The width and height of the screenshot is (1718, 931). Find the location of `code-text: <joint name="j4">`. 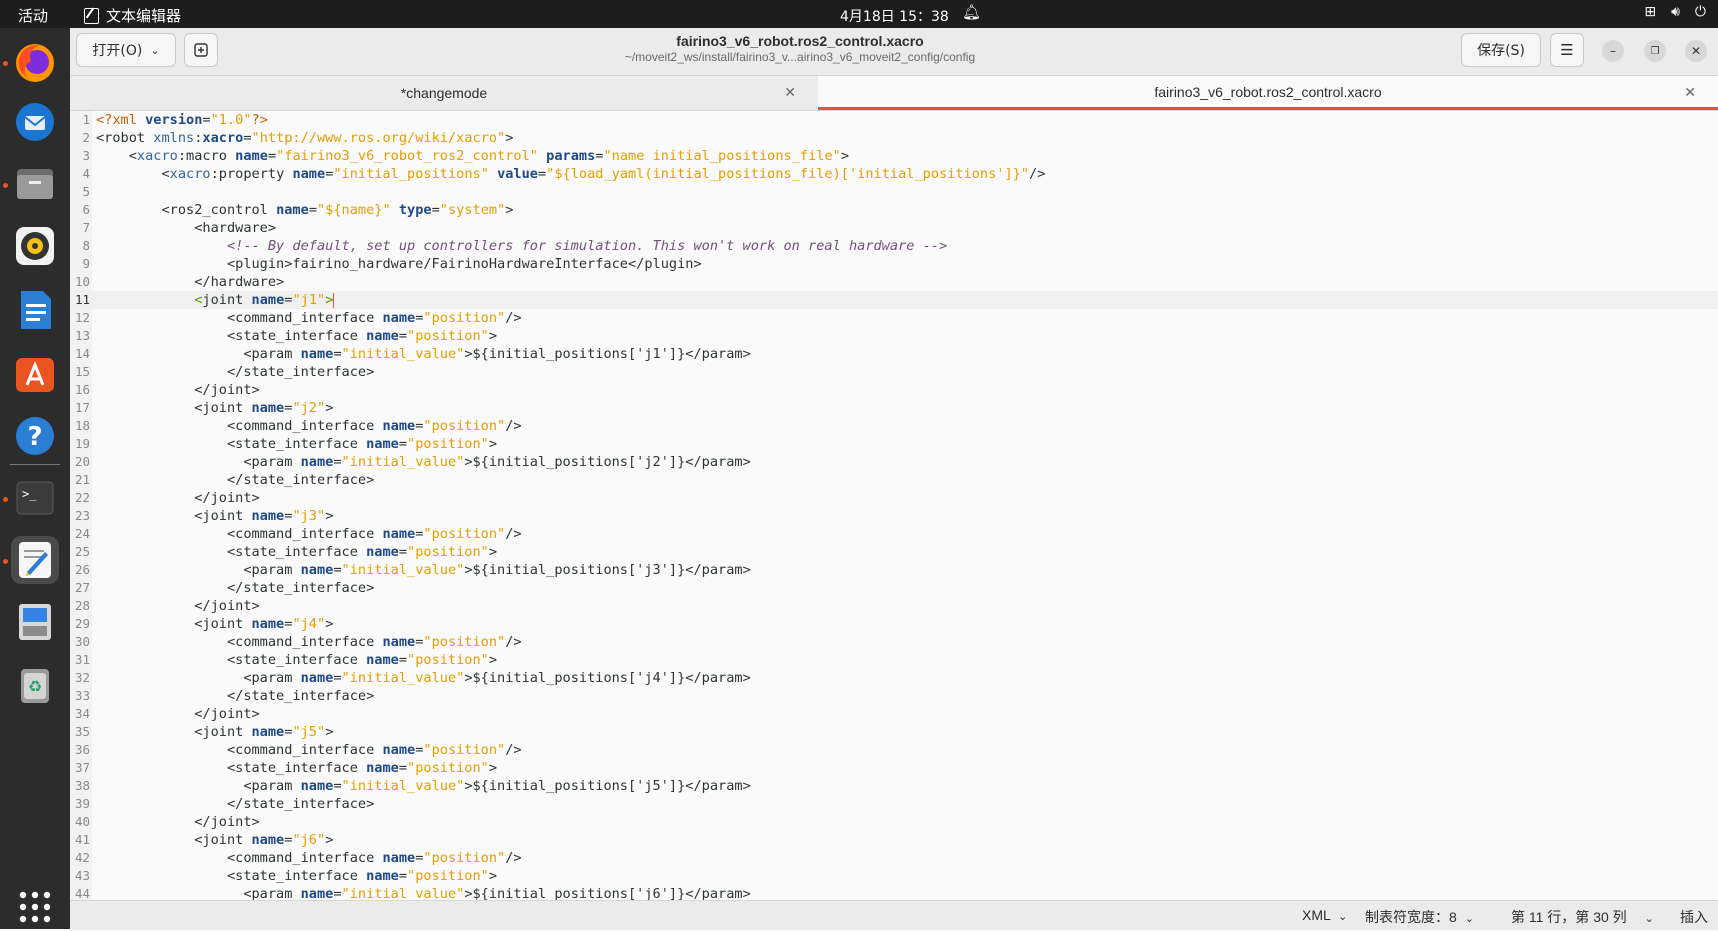

code-text: <joint name="j4"> is located at coordinates (215, 624).